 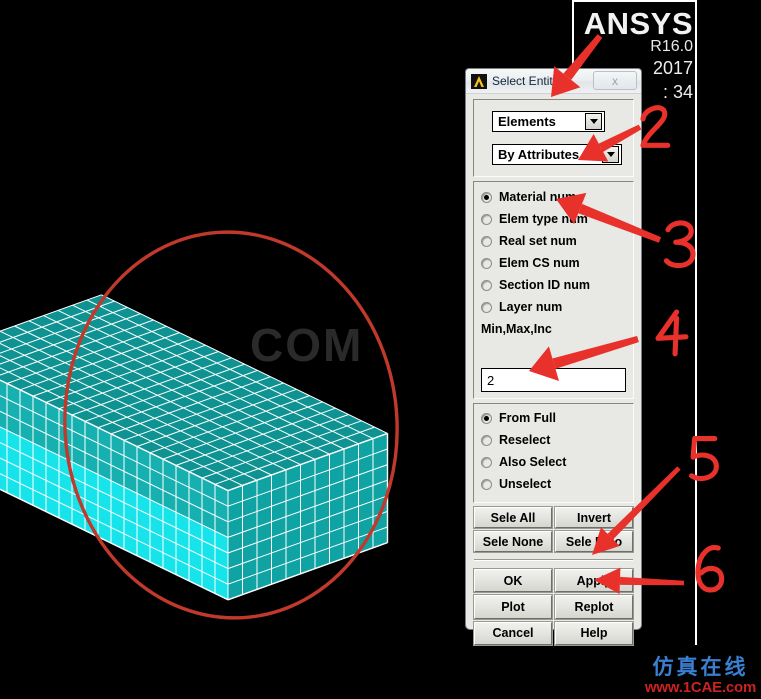 What do you see at coordinates (539, 154) in the screenshot?
I see `selection-criteria-value: By Attributes` at bounding box center [539, 154].